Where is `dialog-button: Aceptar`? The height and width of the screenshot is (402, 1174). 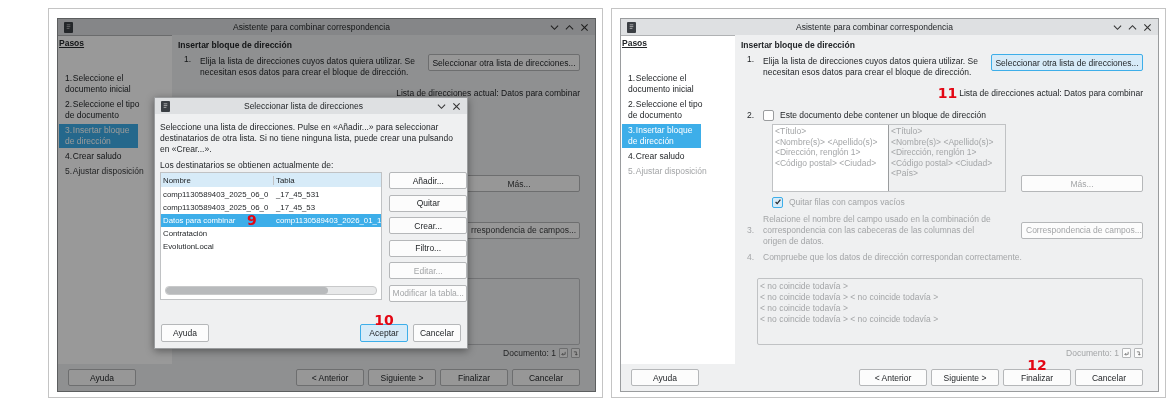 dialog-button: Aceptar is located at coordinates (384, 333).